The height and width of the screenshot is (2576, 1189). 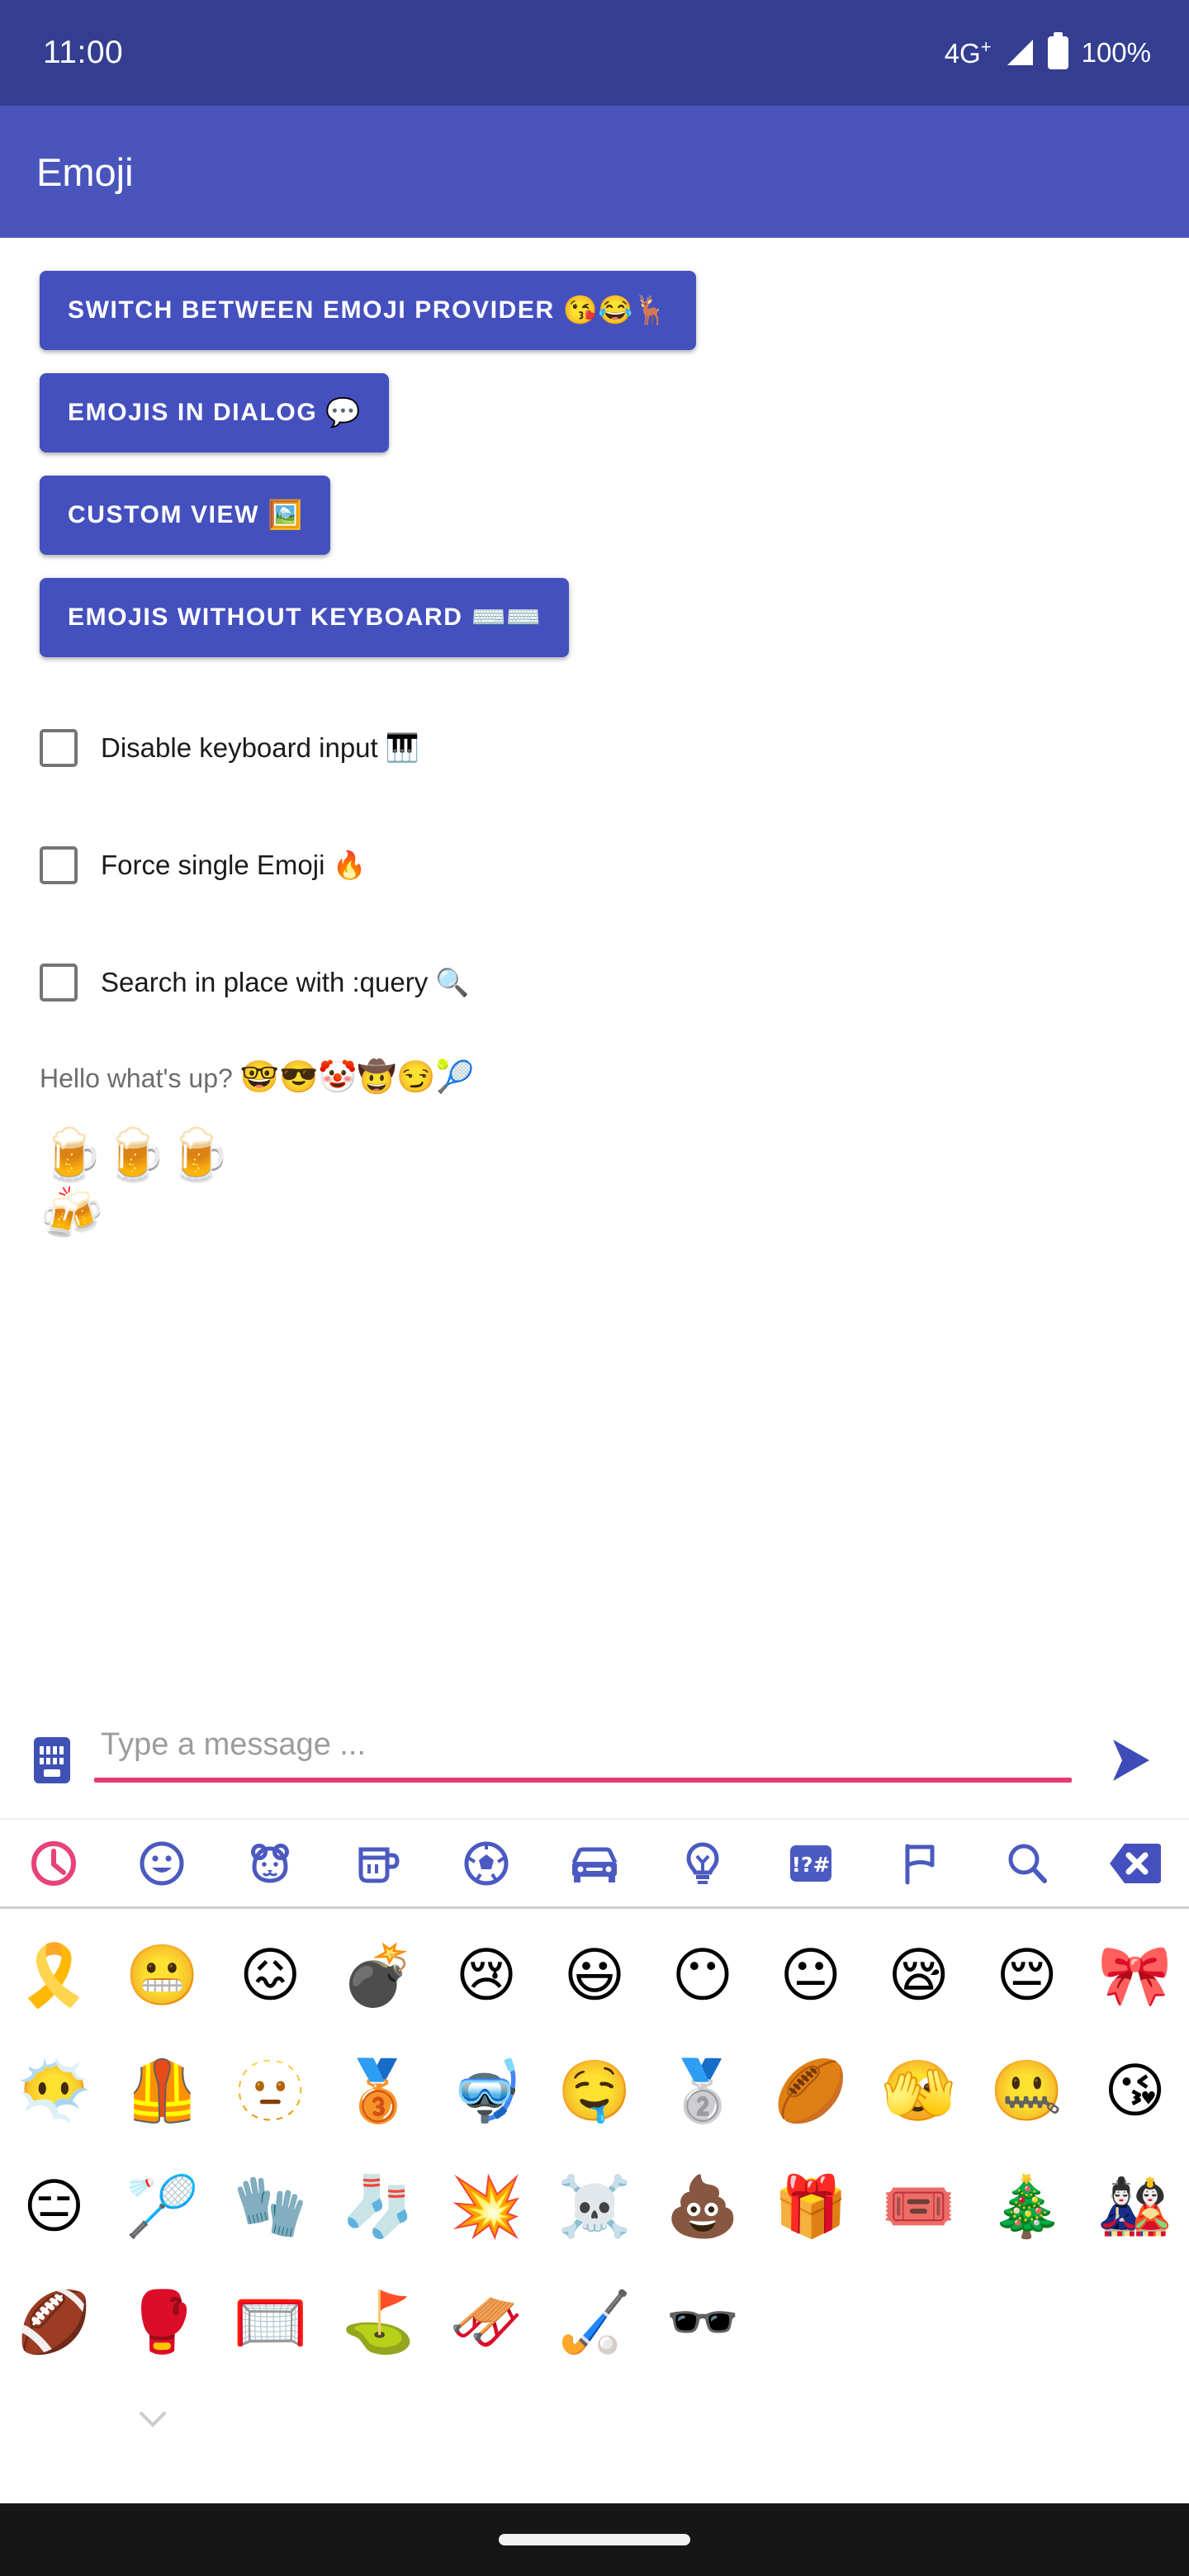 What do you see at coordinates (919, 2206) in the screenshot?
I see `emoji-cell: 🎟️` at bounding box center [919, 2206].